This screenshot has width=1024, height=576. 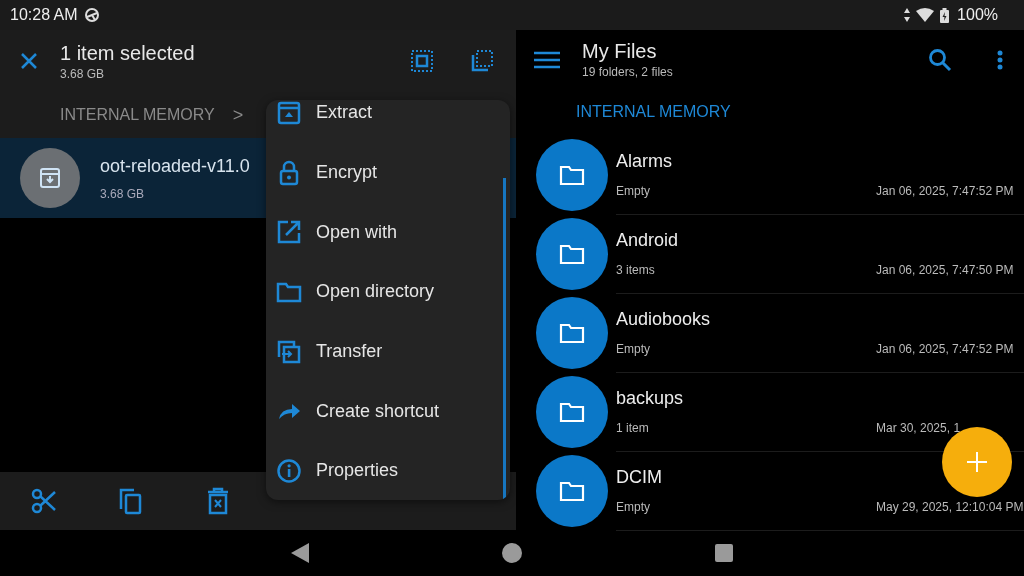 I want to click on info-icon, so click(x=289, y=470).